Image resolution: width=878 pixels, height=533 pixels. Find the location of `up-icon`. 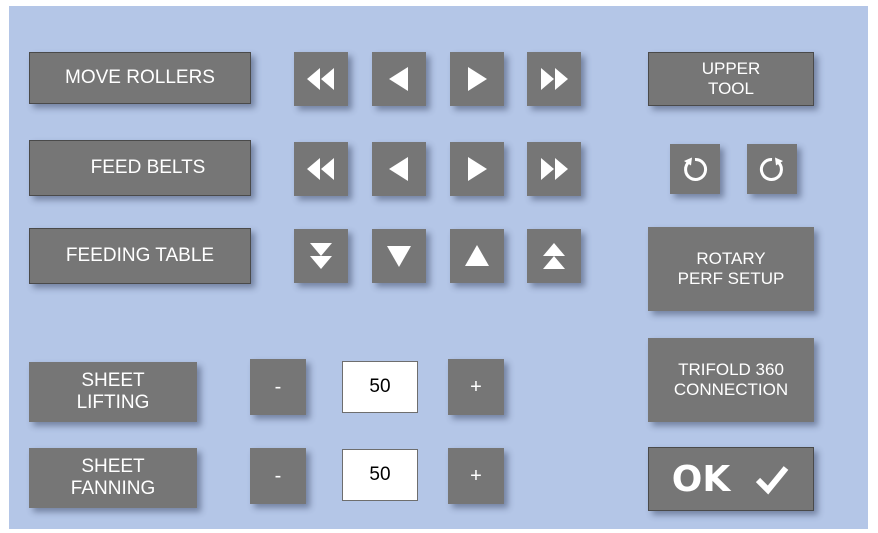

up-icon is located at coordinates (477, 256).